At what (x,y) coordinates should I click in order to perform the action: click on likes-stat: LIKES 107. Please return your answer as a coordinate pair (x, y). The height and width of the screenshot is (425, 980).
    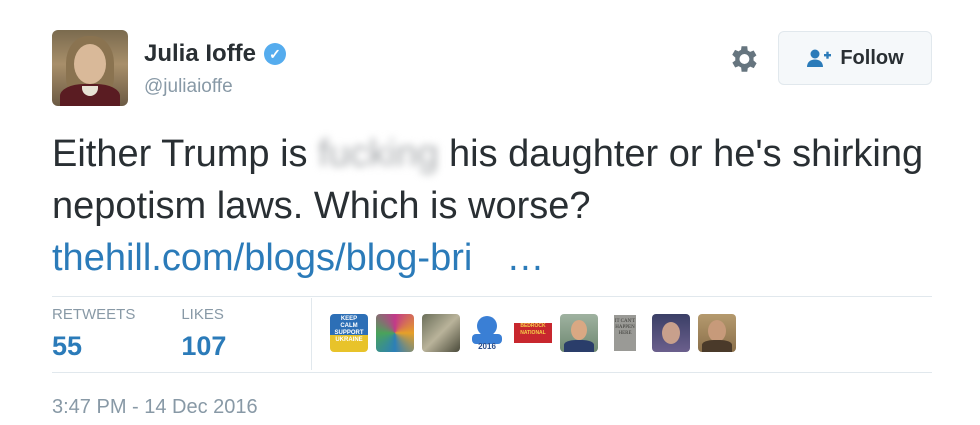
    Looking at the image, I should click on (203, 334).